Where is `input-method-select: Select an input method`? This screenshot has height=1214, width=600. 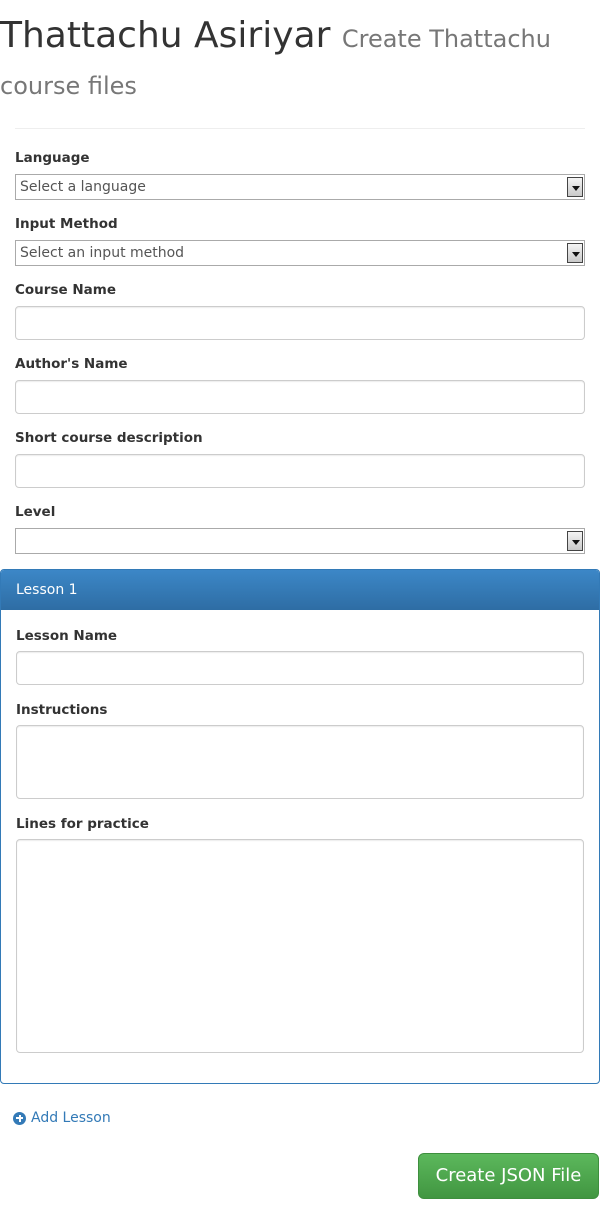 input-method-select: Select an input method is located at coordinates (300, 253).